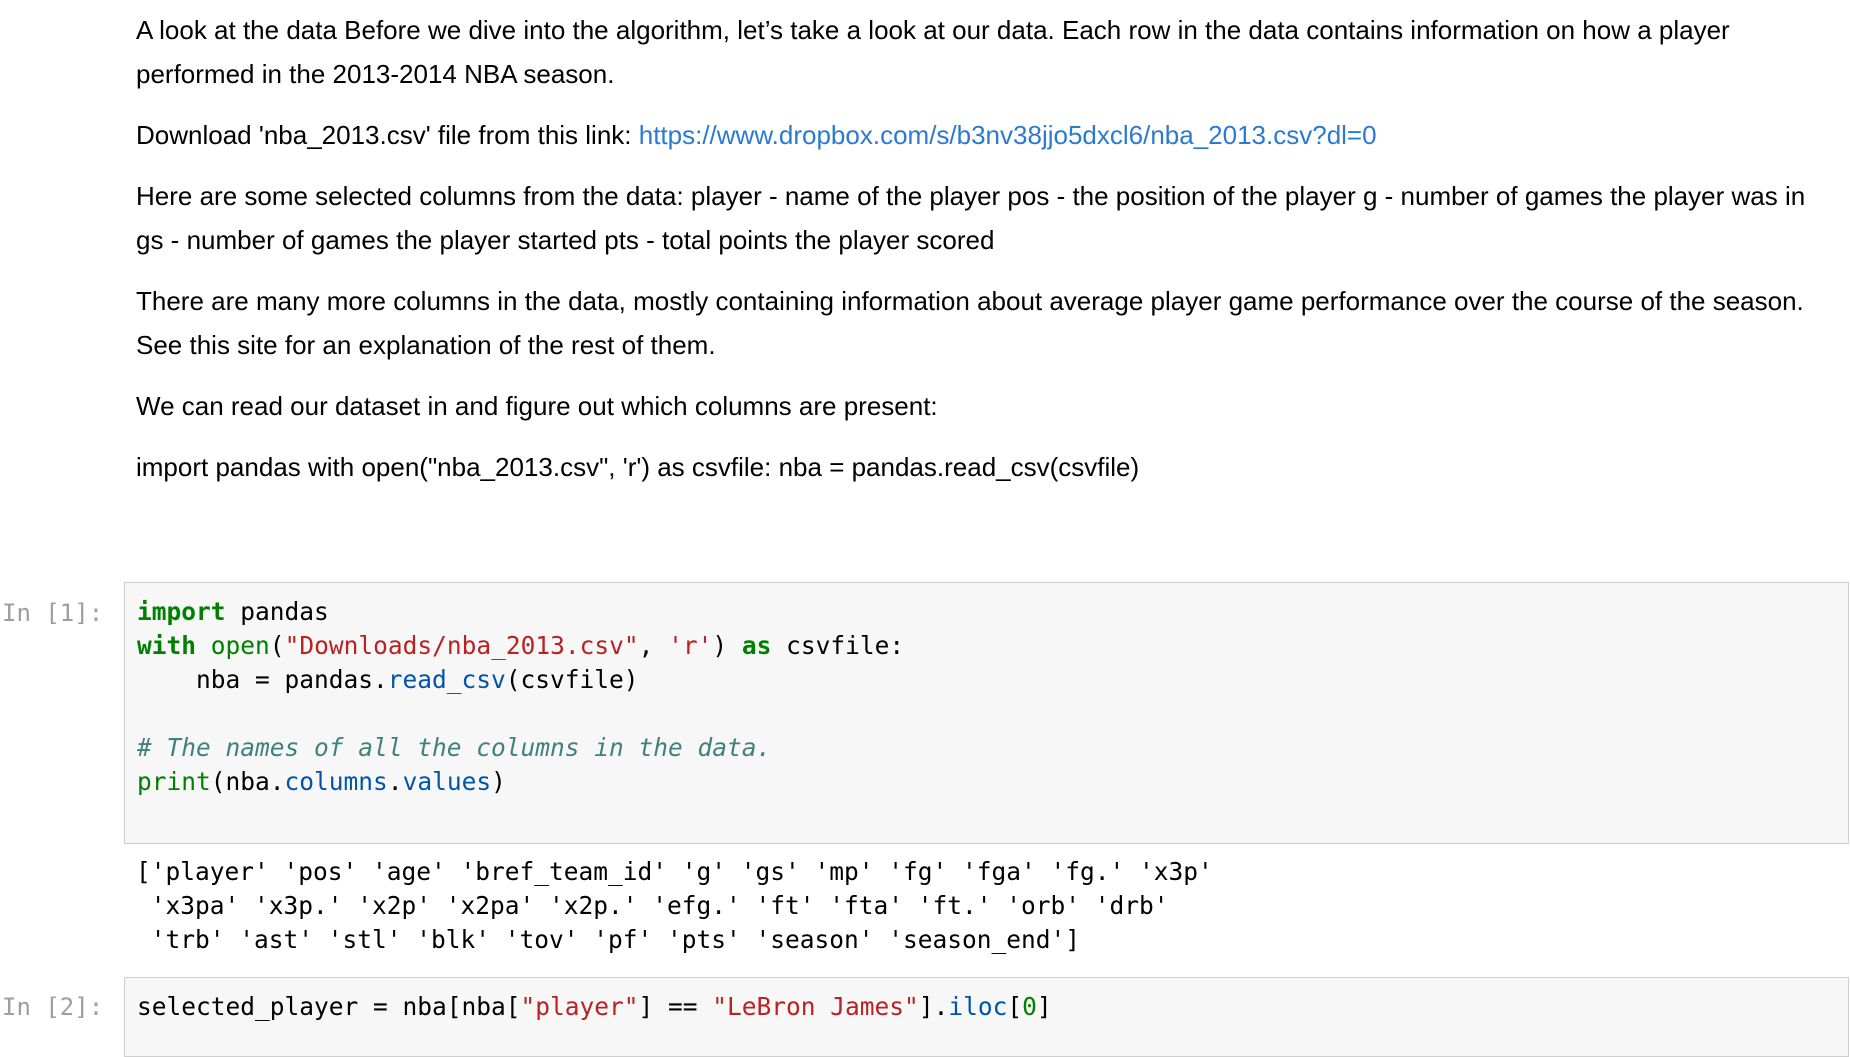 The height and width of the screenshot is (1057, 1850). Describe the element at coordinates (756, 645) in the screenshot. I see `keyword: as` at that location.